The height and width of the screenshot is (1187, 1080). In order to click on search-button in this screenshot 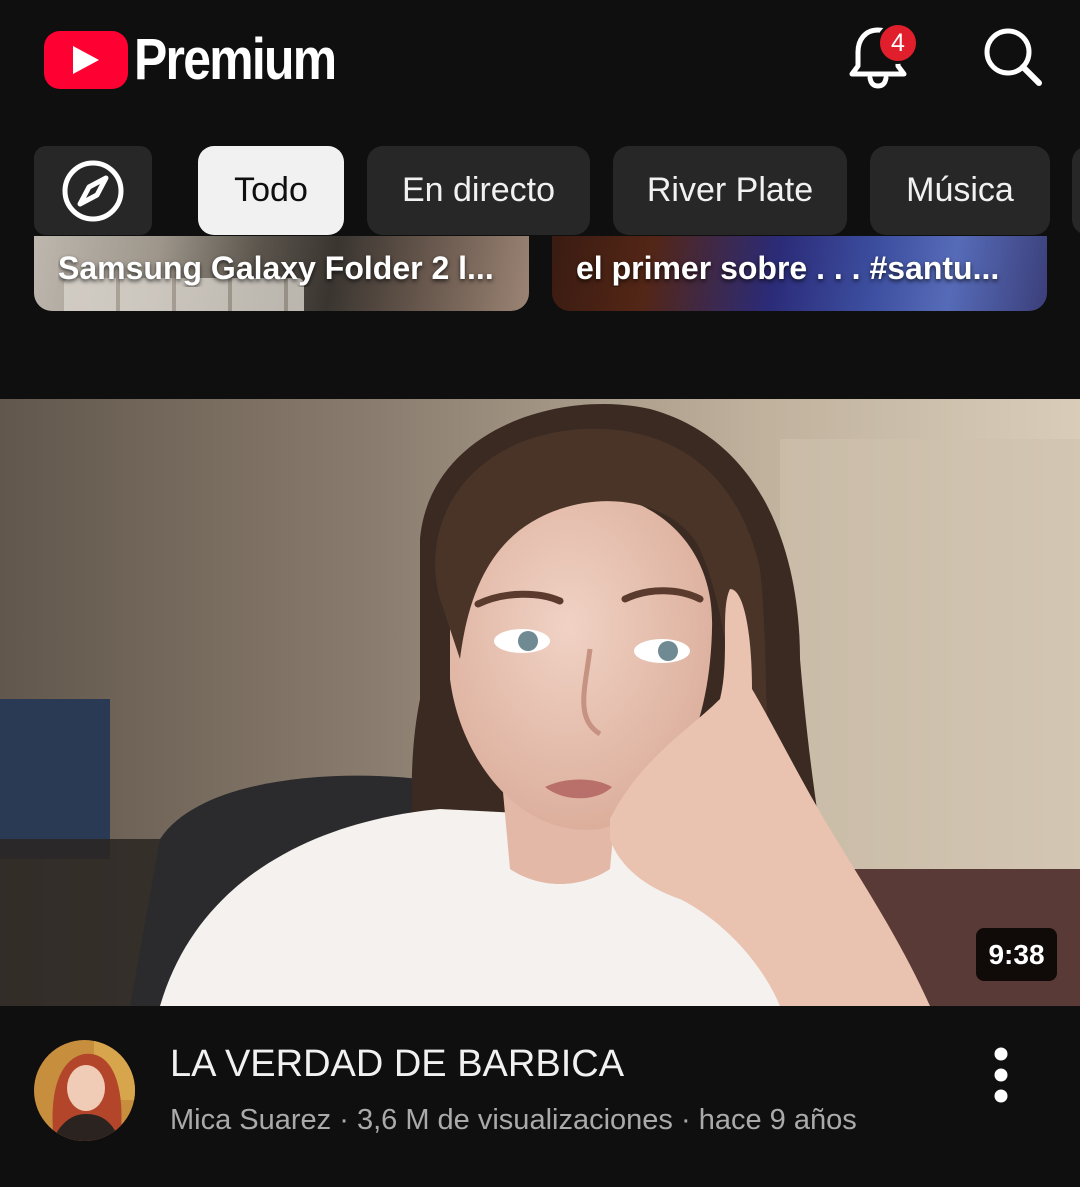, I will do `click(1013, 57)`.